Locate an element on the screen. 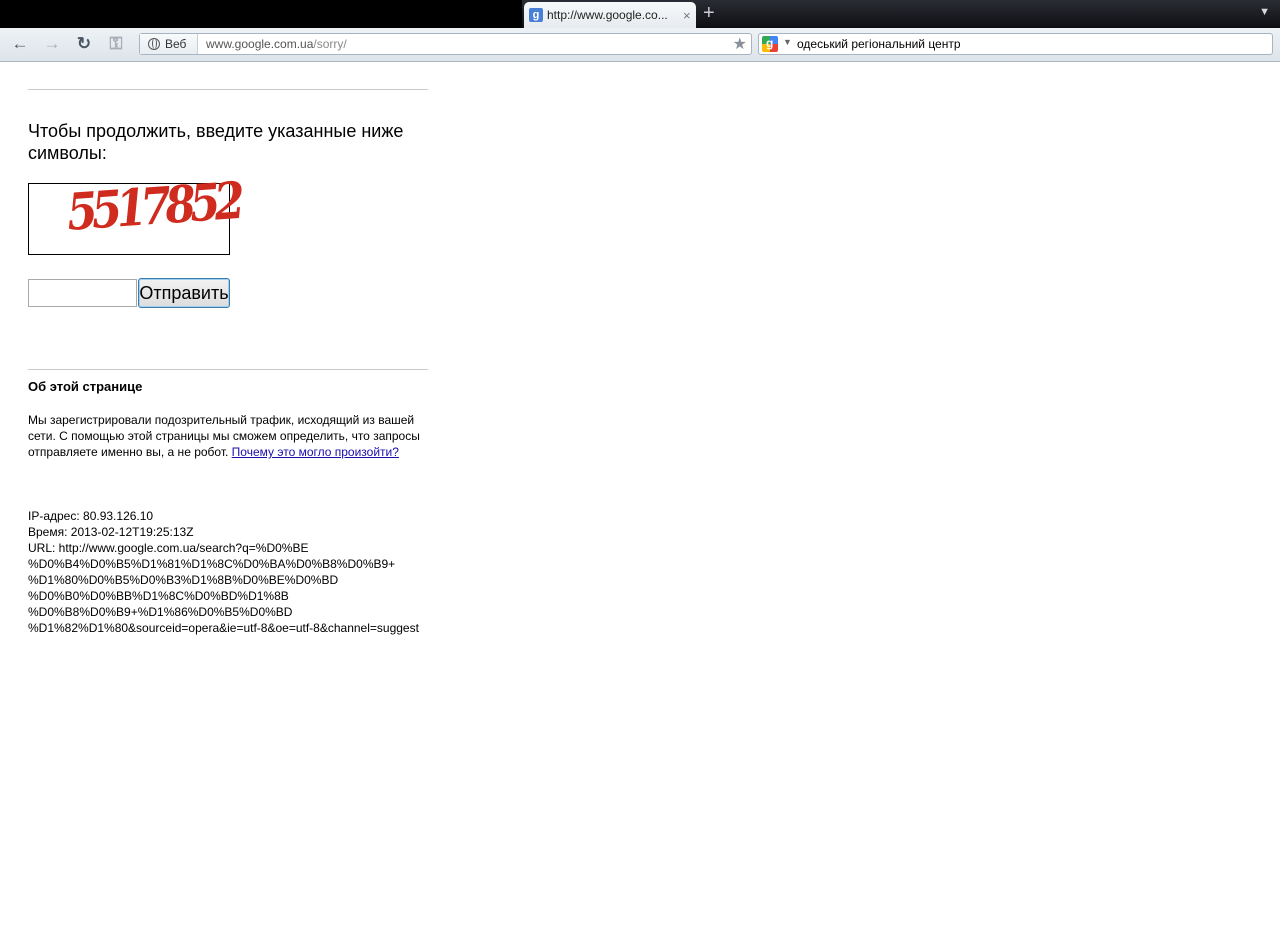 The image size is (1280, 935). about-divider is located at coordinates (228, 369).